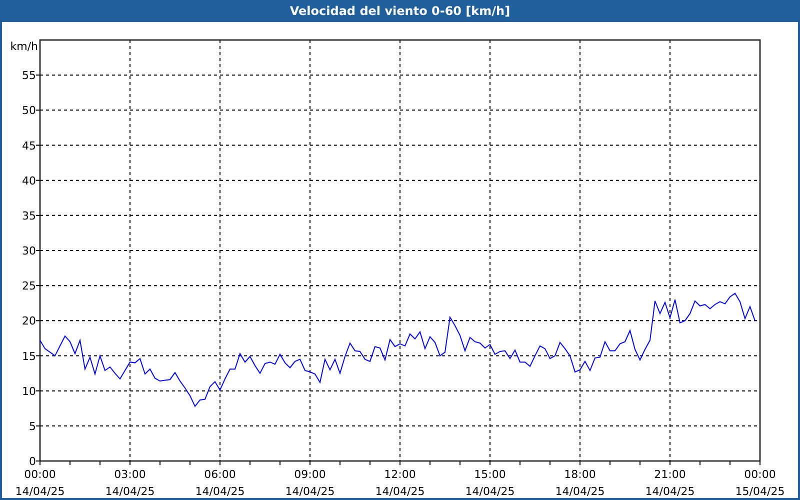 The height and width of the screenshot is (500, 800). What do you see at coordinates (29, 391) in the screenshot?
I see `y-tick-label: 10` at bounding box center [29, 391].